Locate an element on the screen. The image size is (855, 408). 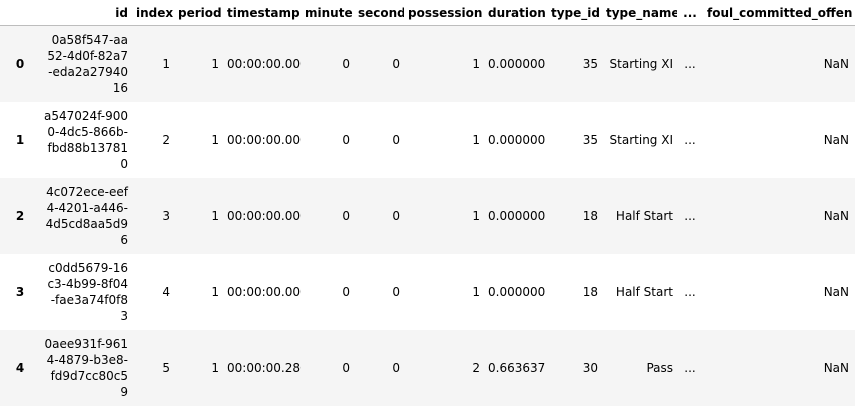
cell-index: 3 is located at coordinates (153, 215).